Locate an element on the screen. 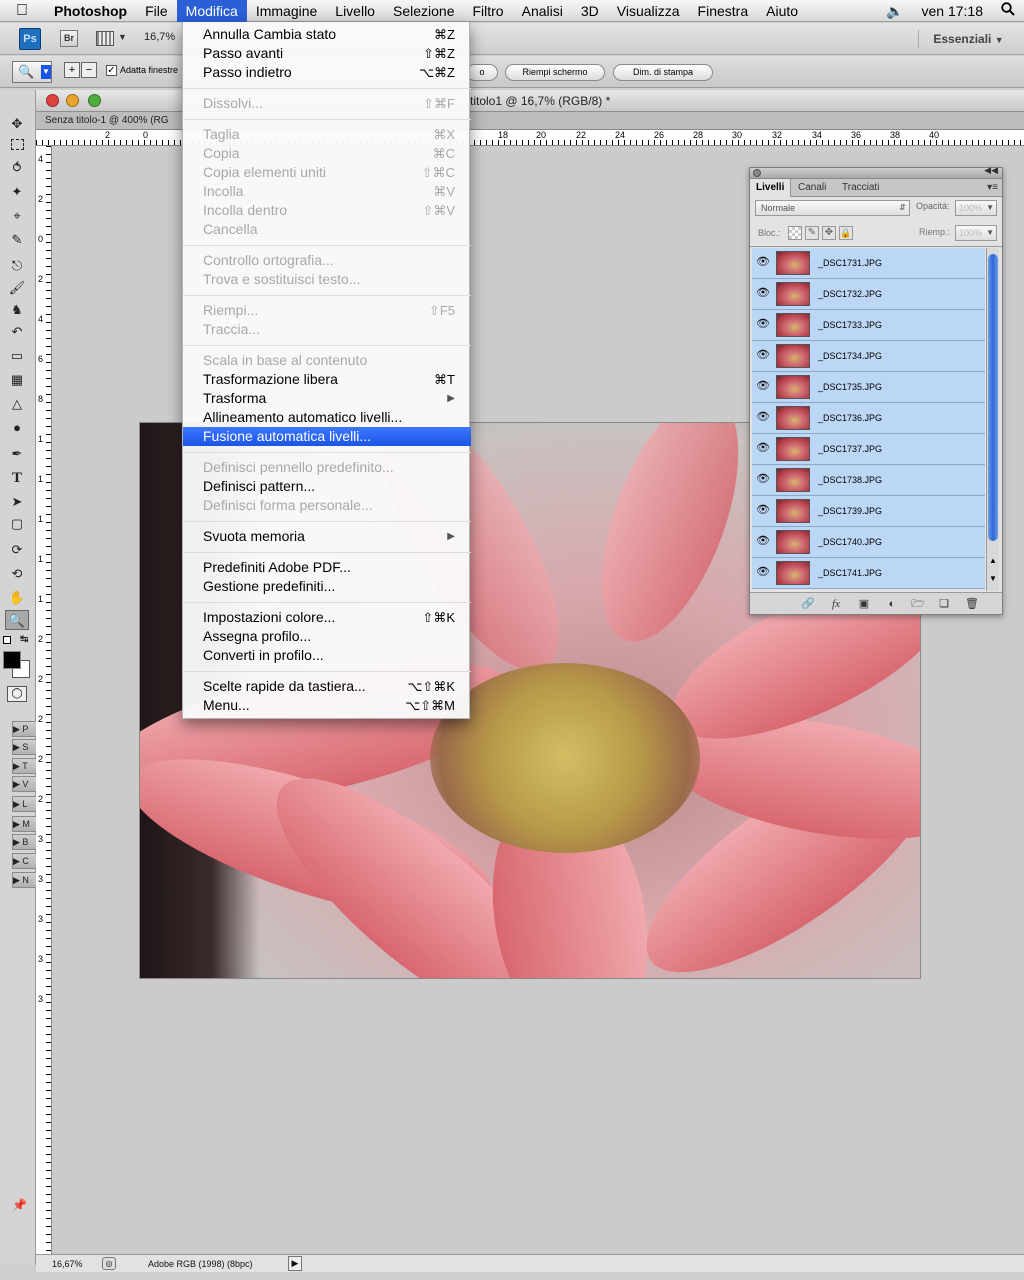 This screenshot has width=1024, height=1280. pin-icon: 📌 is located at coordinates (19, 1205).